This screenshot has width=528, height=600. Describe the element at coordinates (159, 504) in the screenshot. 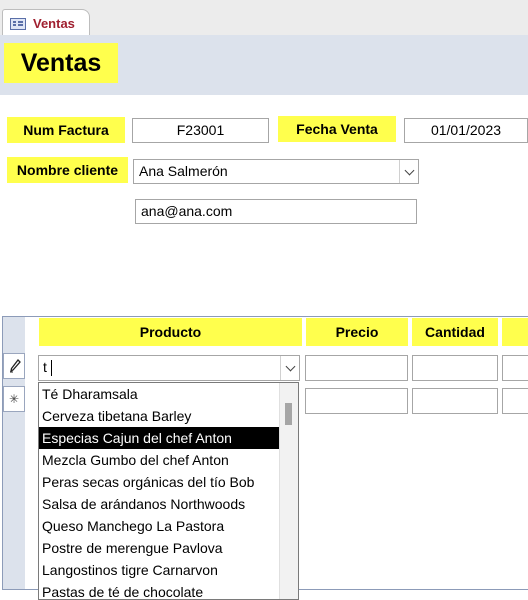

I see `dropdown-item: Salsa de arándanos Northwoods` at that location.